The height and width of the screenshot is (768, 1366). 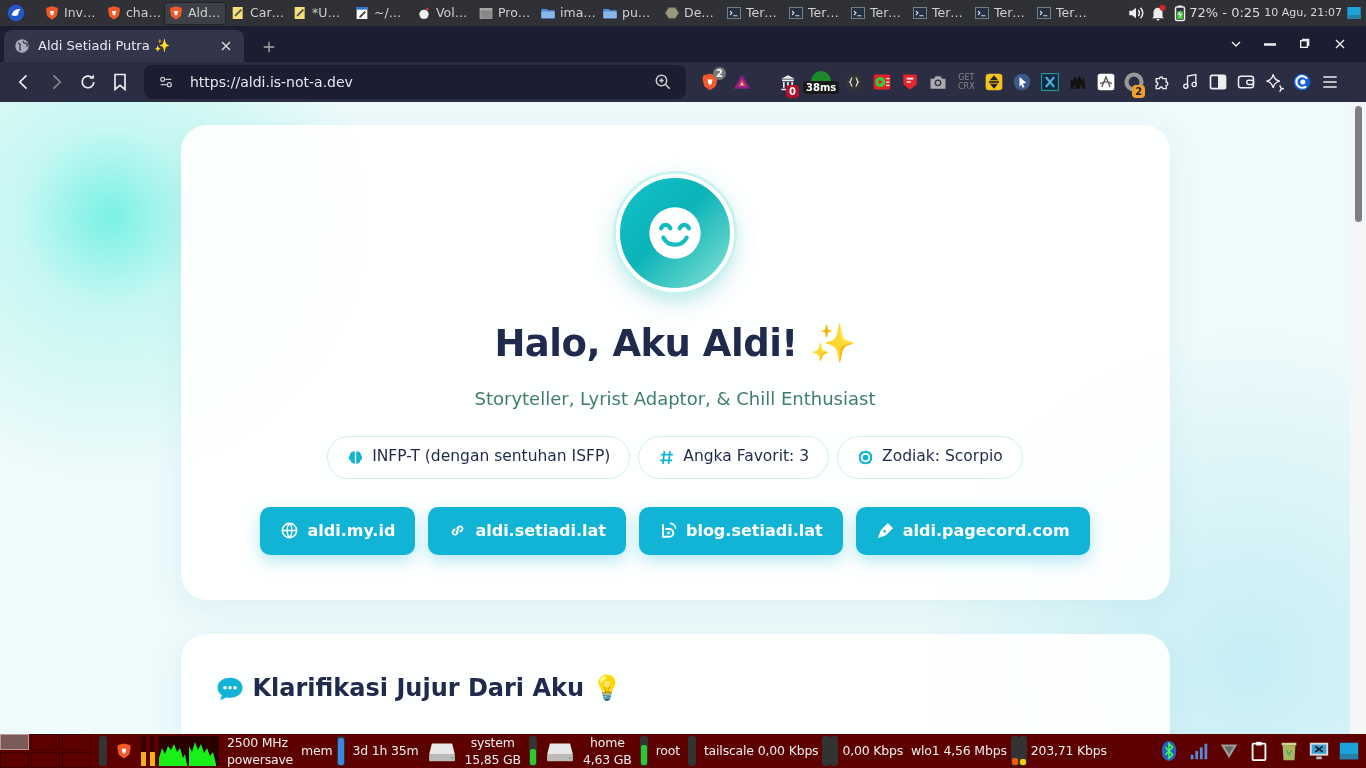 I want to click on chip-label: INFP-T (dengan sentuhan ISFP), so click(x=491, y=457).